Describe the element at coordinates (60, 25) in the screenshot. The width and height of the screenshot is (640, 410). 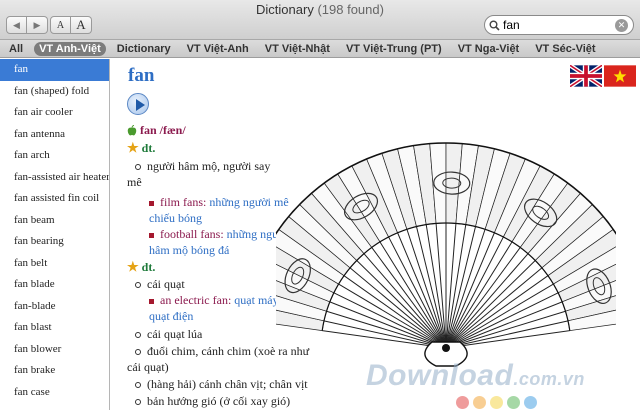
I see `decrease-font-button: A` at that location.